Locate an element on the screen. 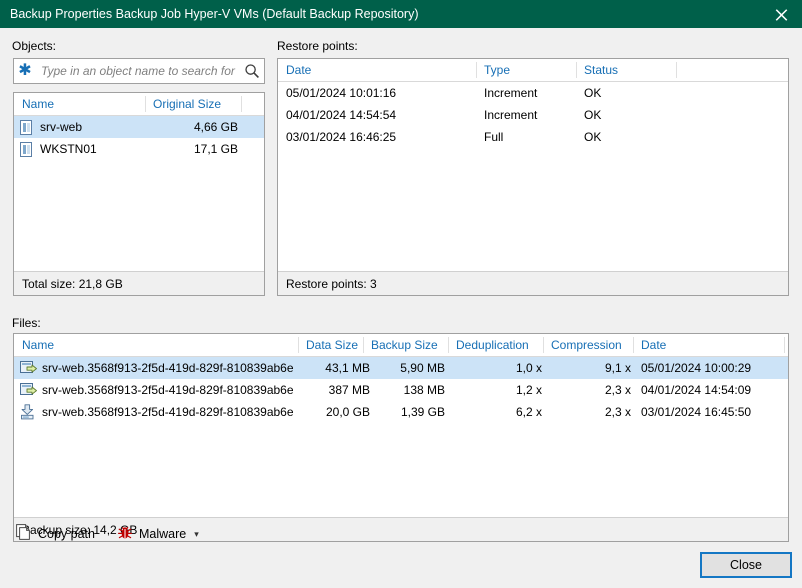  file-compression: 9,1 x is located at coordinates (617, 368).